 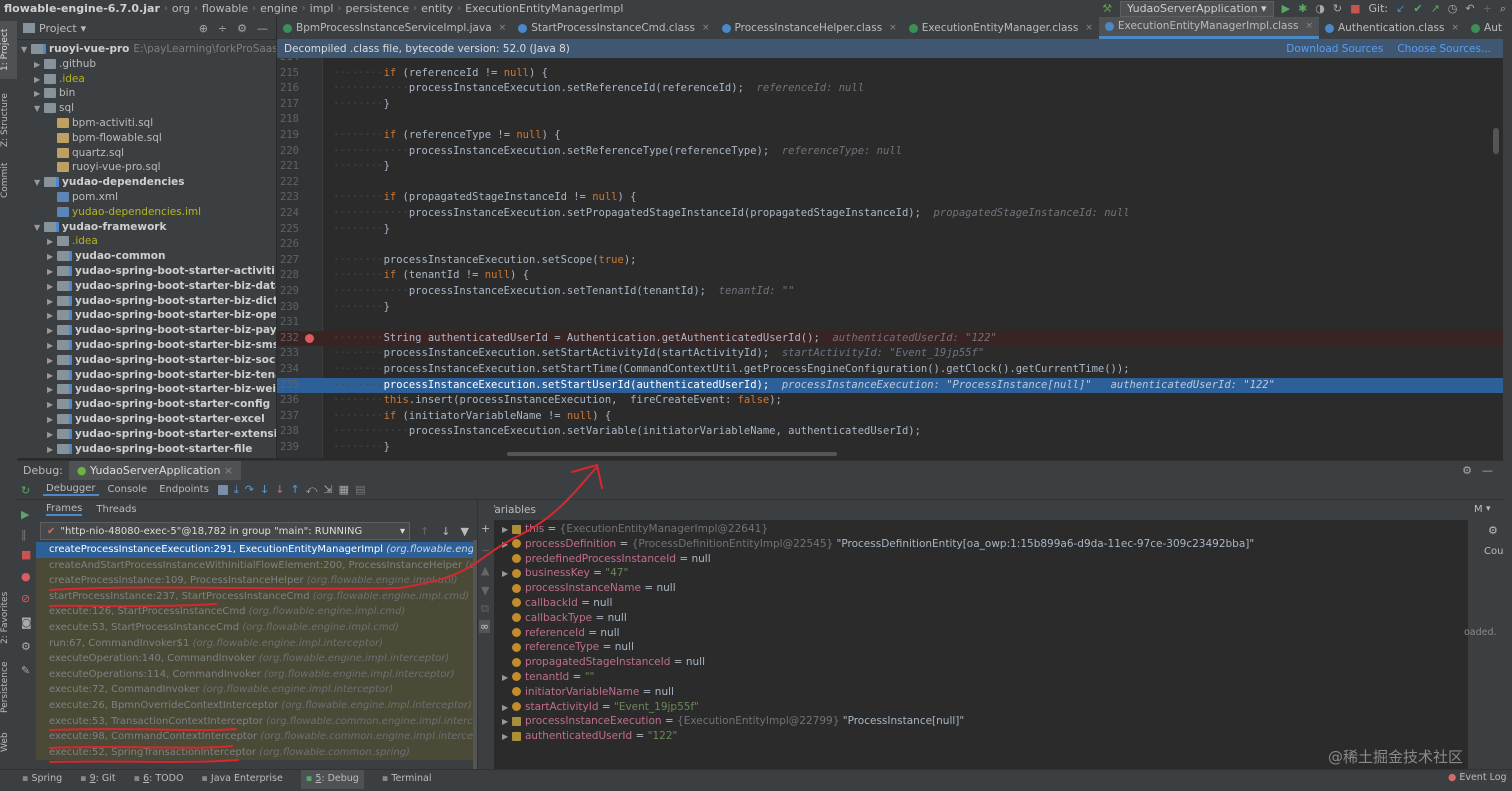 What do you see at coordinates (146, 138) in the screenshot?
I see `project-tree-item: bpm-flowable.sql` at bounding box center [146, 138].